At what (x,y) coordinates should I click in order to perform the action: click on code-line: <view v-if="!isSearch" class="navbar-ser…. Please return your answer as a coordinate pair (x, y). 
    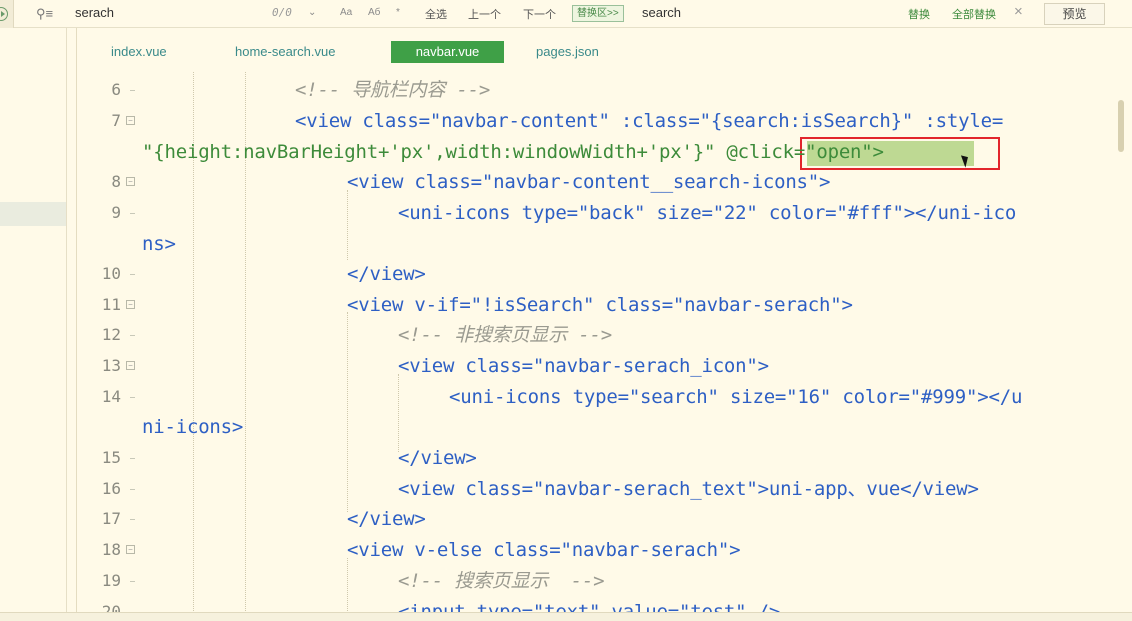
    Looking at the image, I should click on (600, 305).